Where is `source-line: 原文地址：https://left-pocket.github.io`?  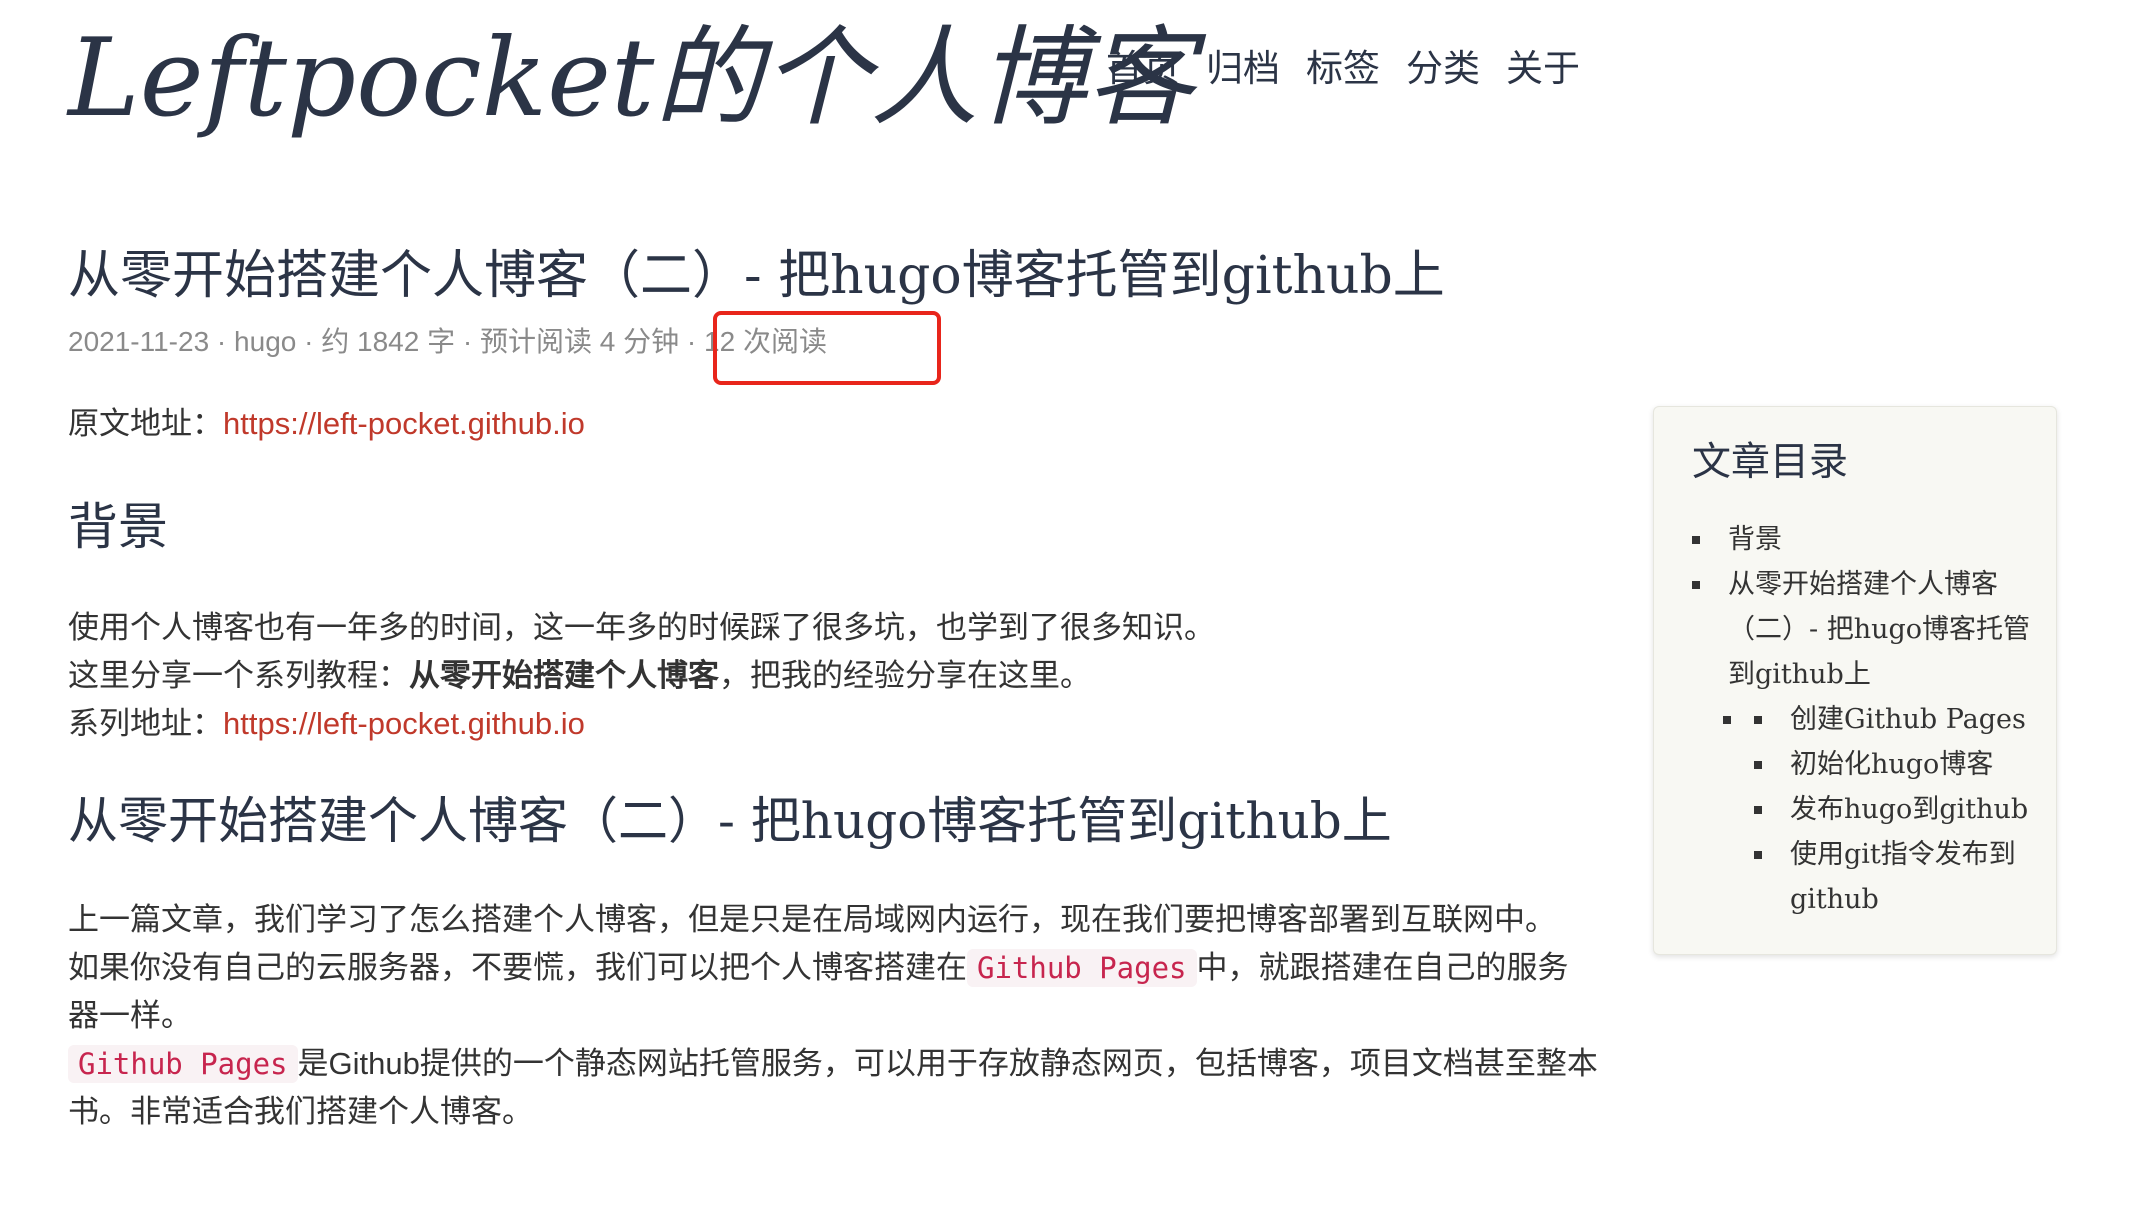 source-line: 原文地址：https://left-pocket.github.io is located at coordinates (833, 424).